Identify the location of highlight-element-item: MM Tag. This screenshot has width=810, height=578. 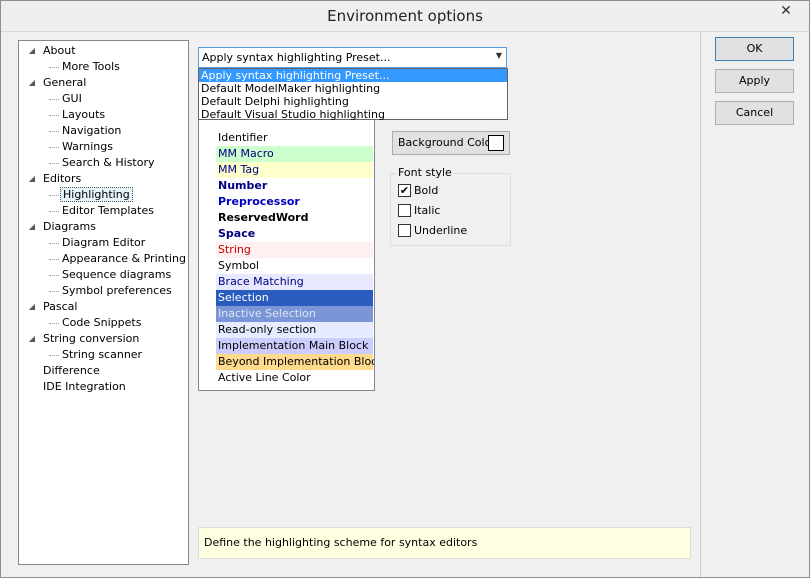
(294, 170).